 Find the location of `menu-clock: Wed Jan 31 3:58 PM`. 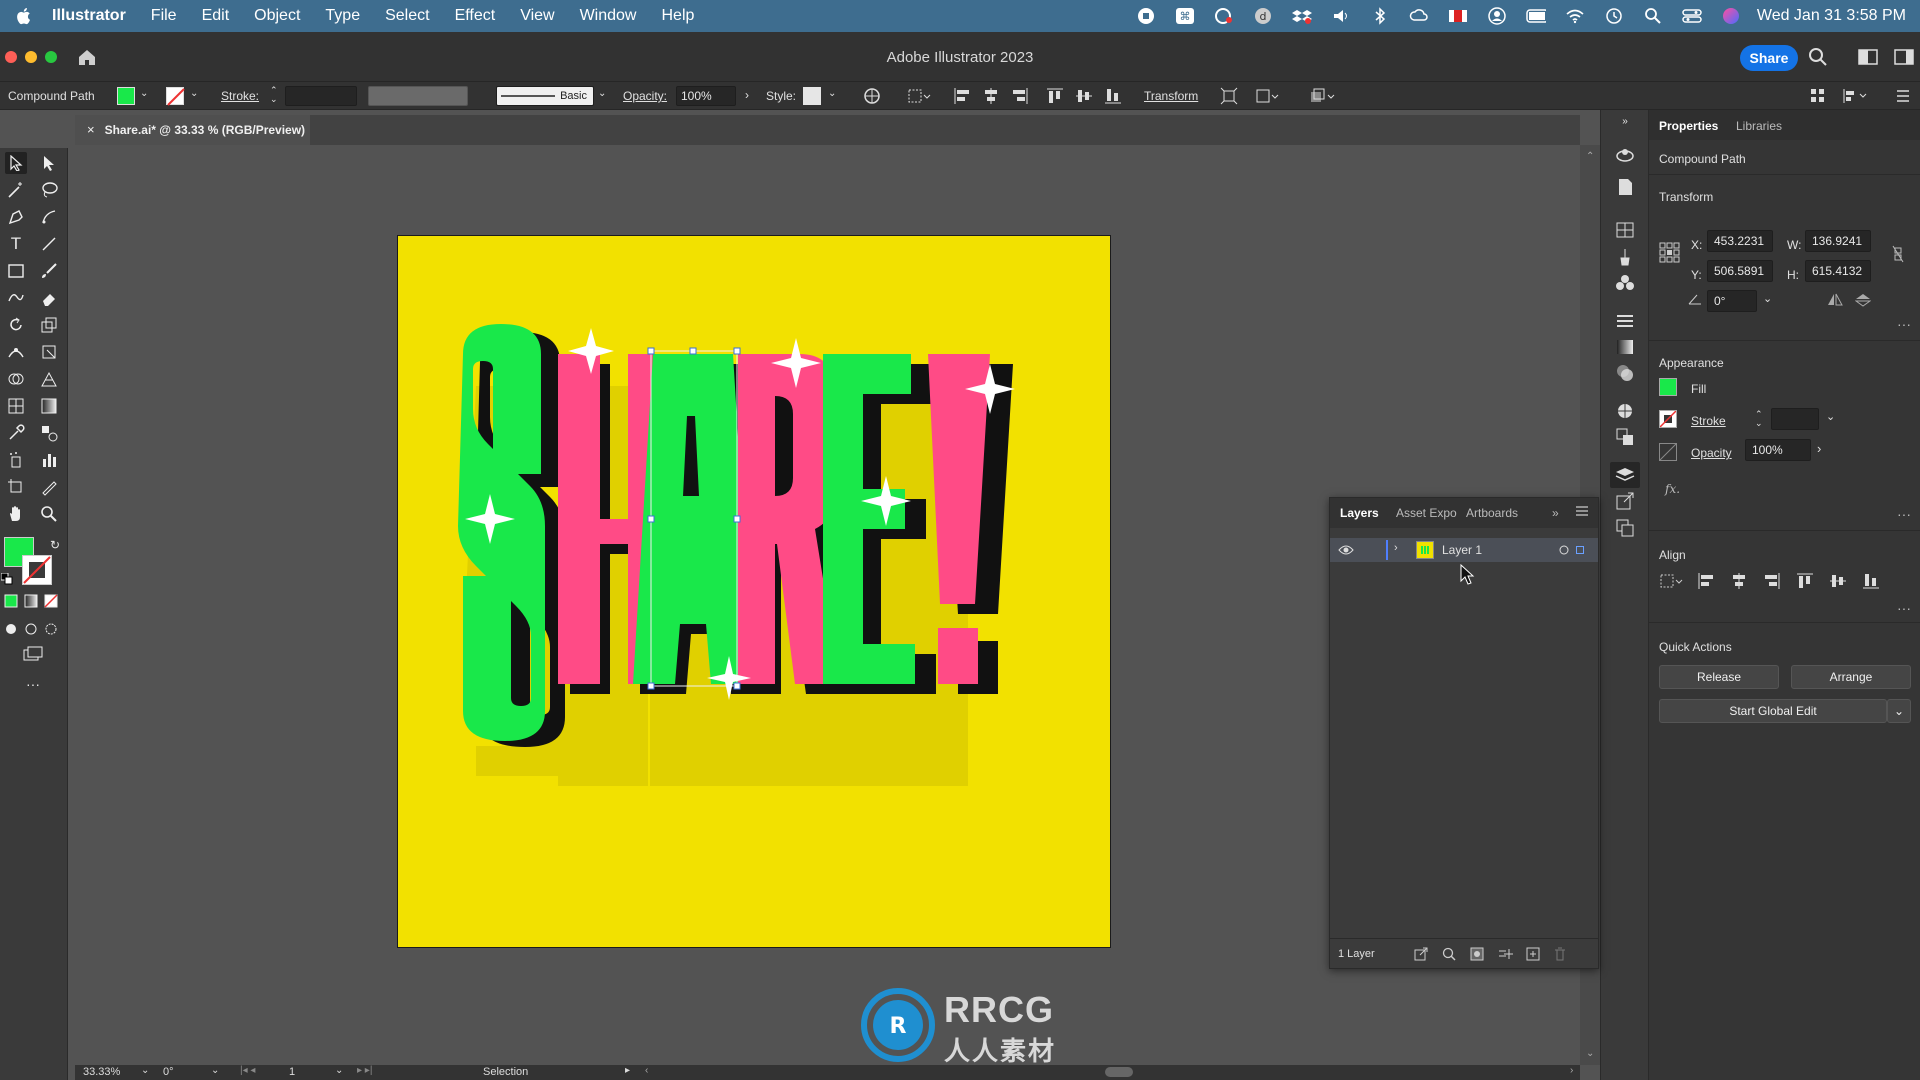

menu-clock: Wed Jan 31 3:58 PM is located at coordinates (1831, 16).